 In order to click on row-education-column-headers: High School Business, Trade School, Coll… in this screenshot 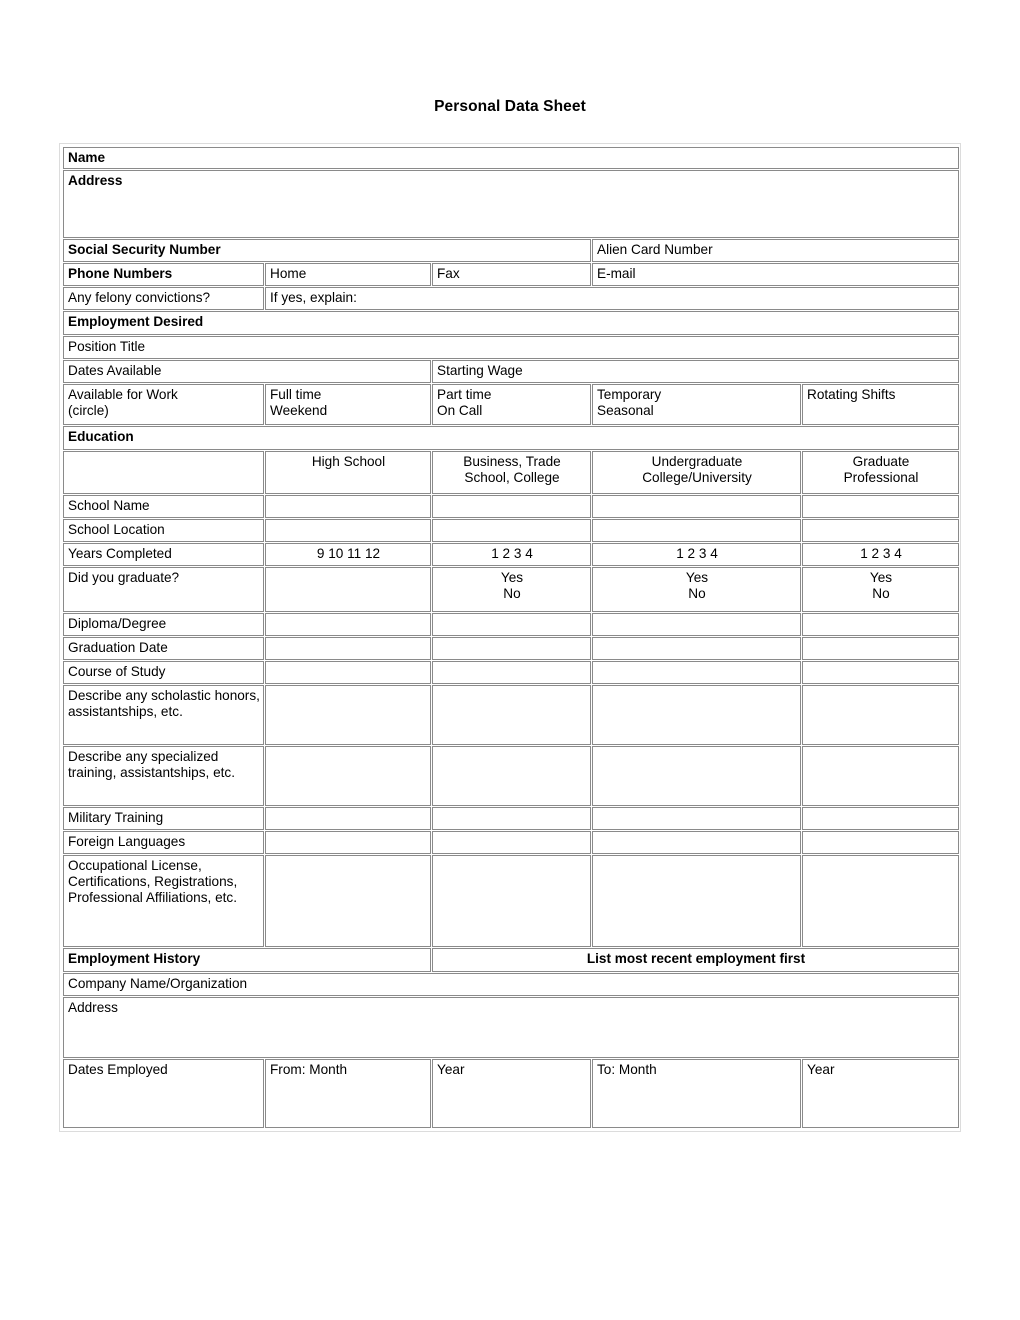, I will do `click(511, 472)`.